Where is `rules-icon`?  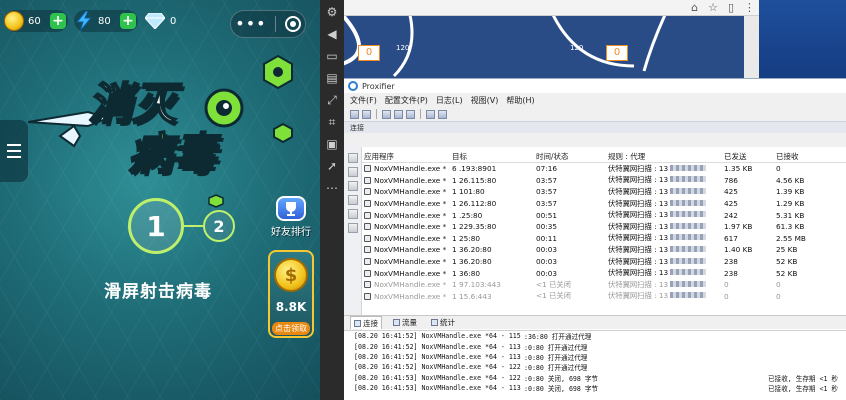
rules-icon is located at coordinates (398, 114).